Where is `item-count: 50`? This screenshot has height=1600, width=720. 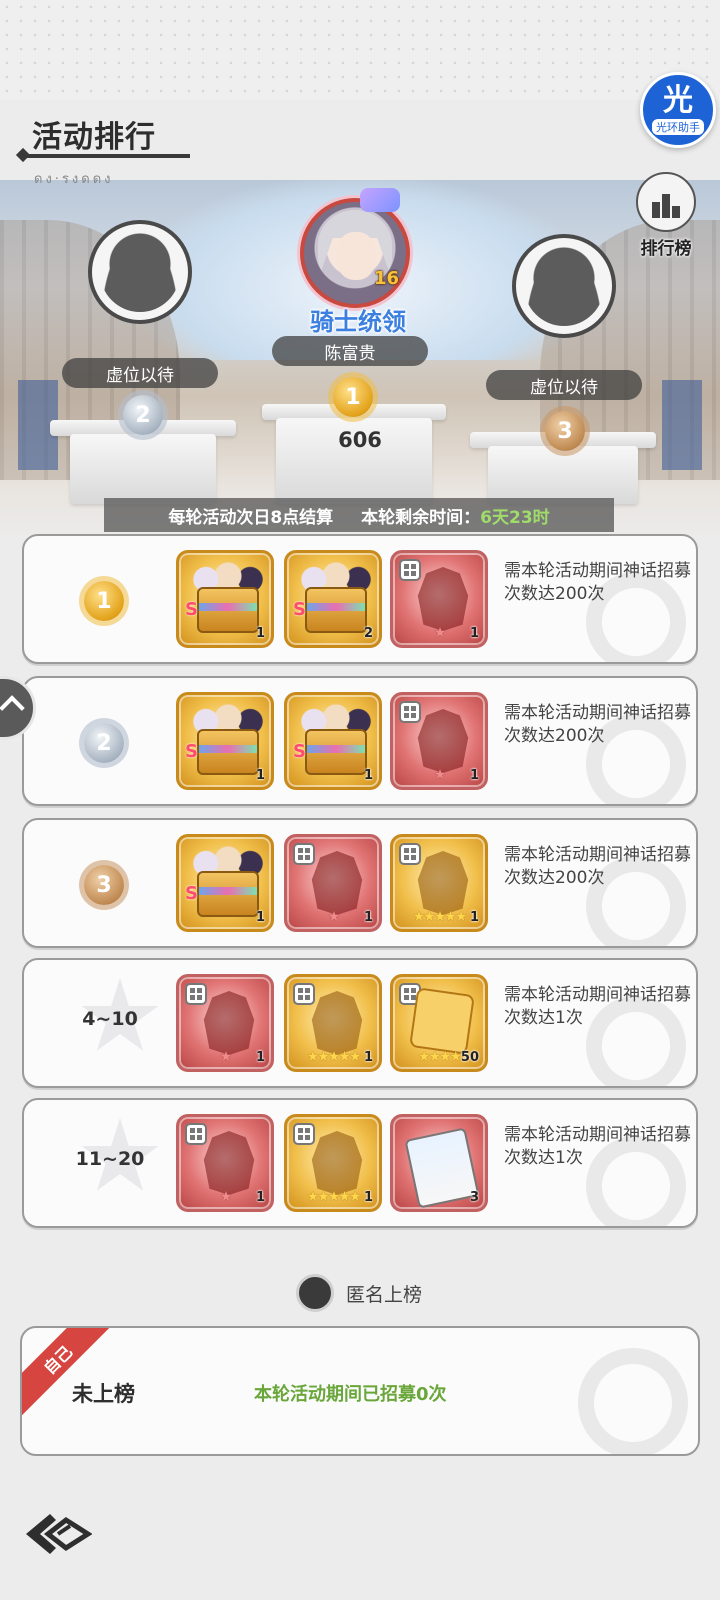
item-count: 50 is located at coordinates (469, 1057).